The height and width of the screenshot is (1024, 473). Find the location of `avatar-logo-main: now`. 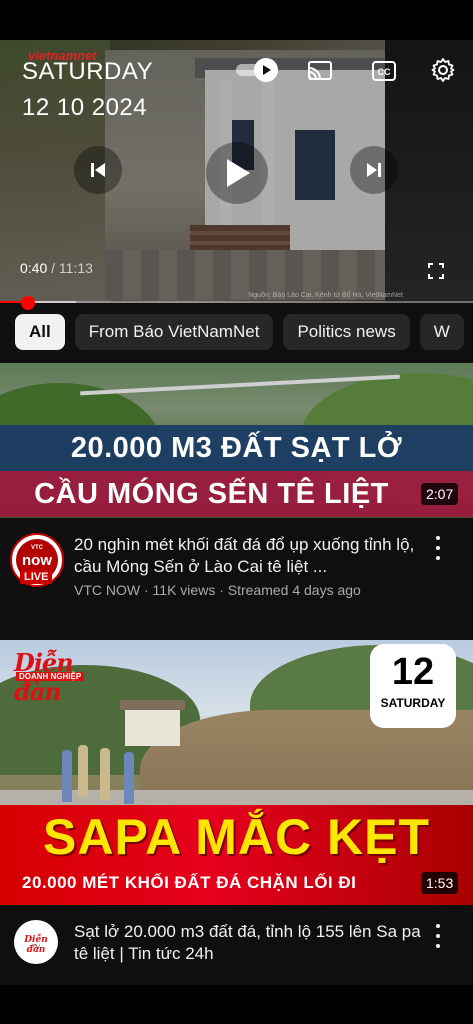

avatar-logo-main: now is located at coordinates (37, 560).